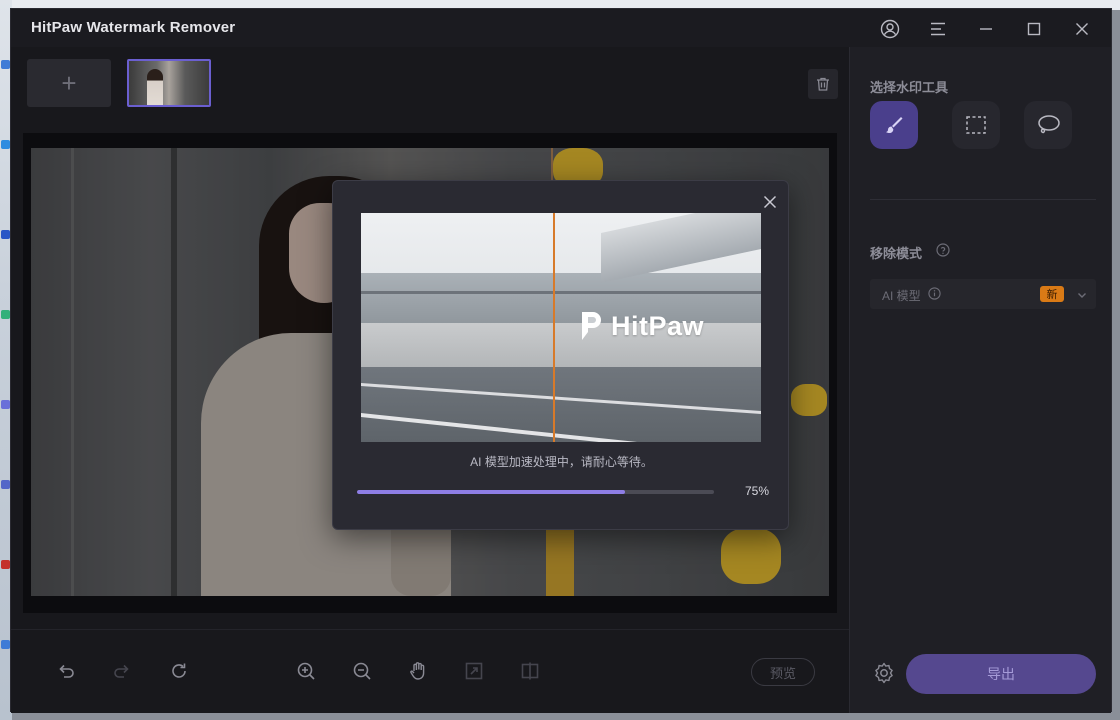 The height and width of the screenshot is (720, 1120). I want to click on lasso-tool-button, so click(1048, 125).